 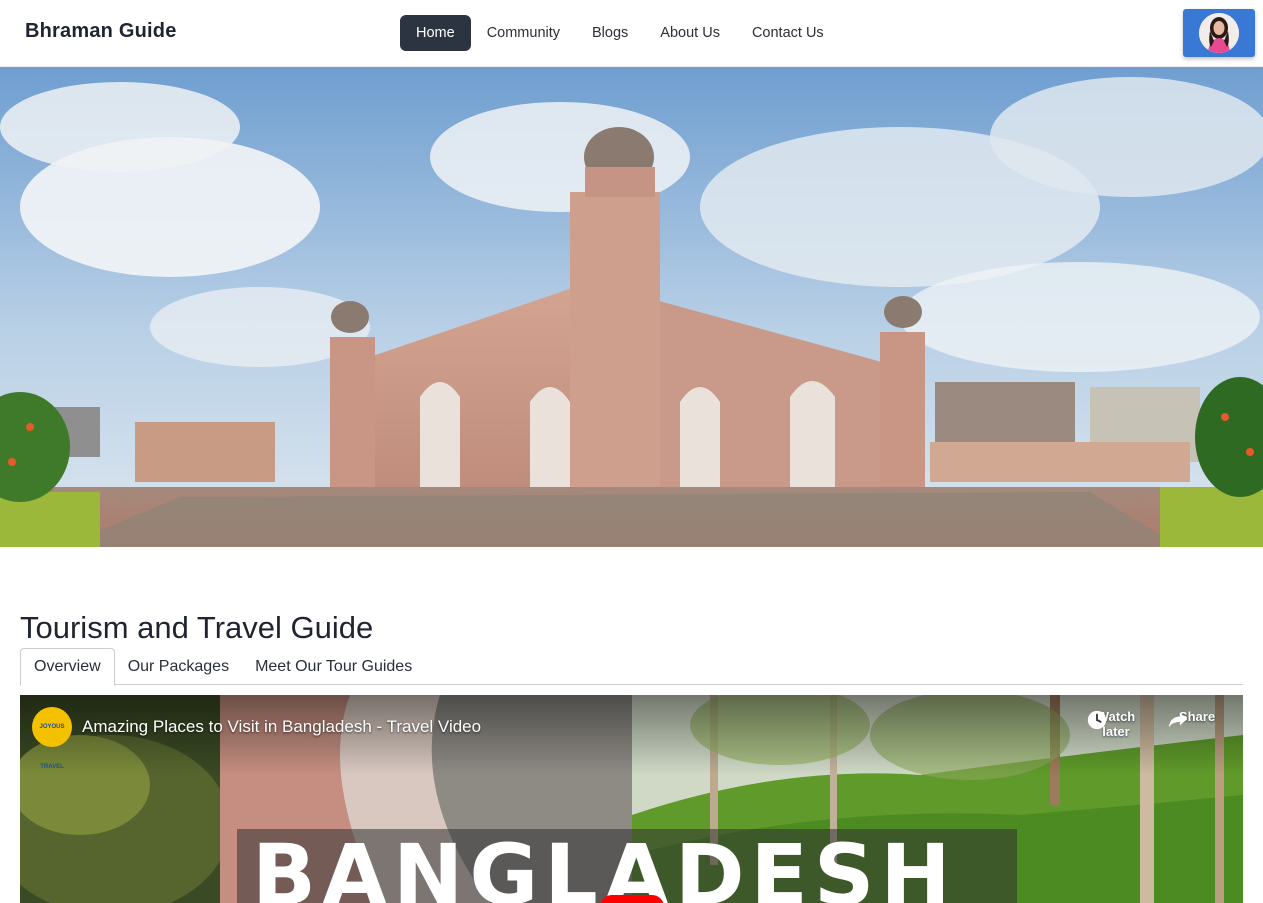 I want to click on video-banner-text: BANGLADESH, so click(x=604, y=864).